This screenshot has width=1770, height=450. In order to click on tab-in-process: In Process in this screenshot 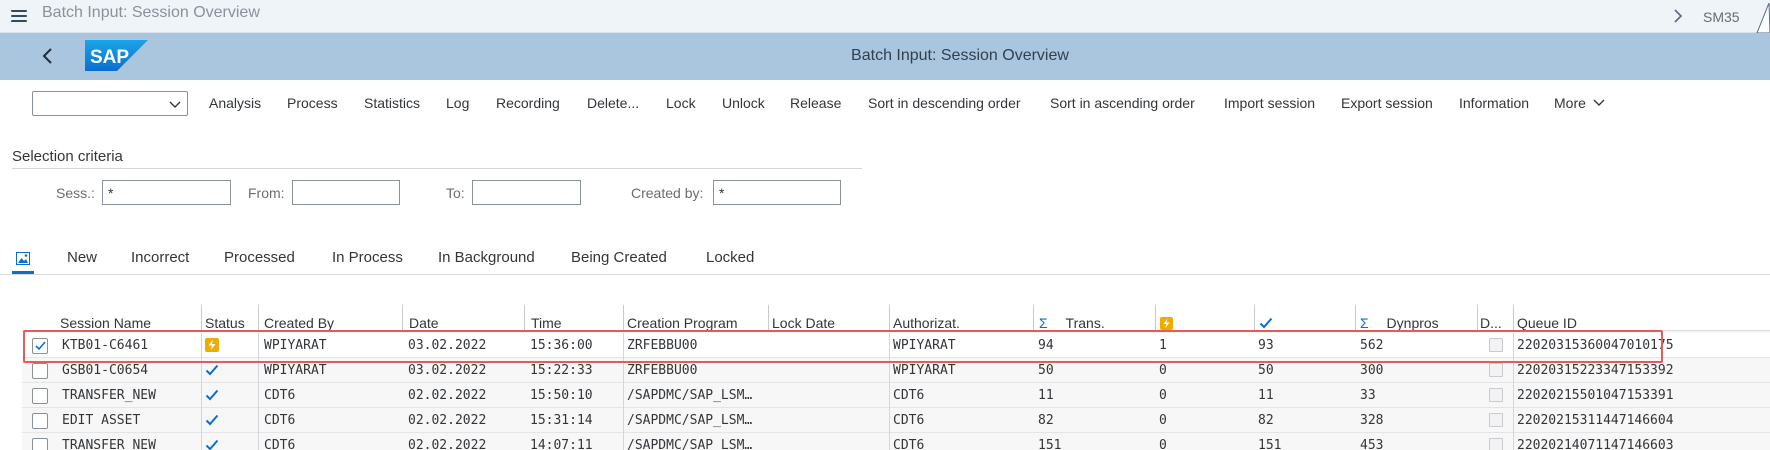, I will do `click(367, 257)`.